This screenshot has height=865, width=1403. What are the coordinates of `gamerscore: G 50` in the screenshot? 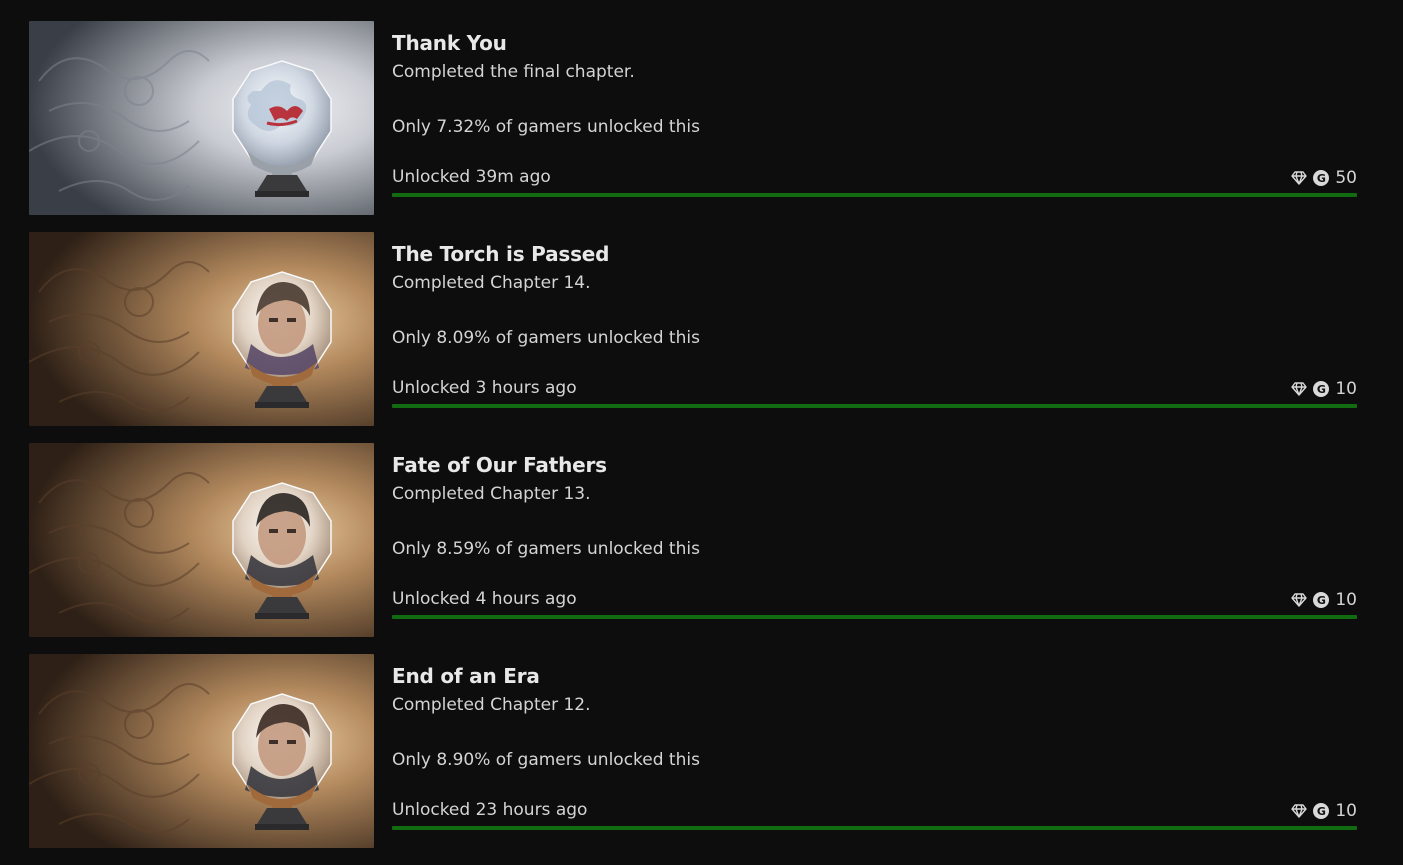 It's located at (1324, 178).